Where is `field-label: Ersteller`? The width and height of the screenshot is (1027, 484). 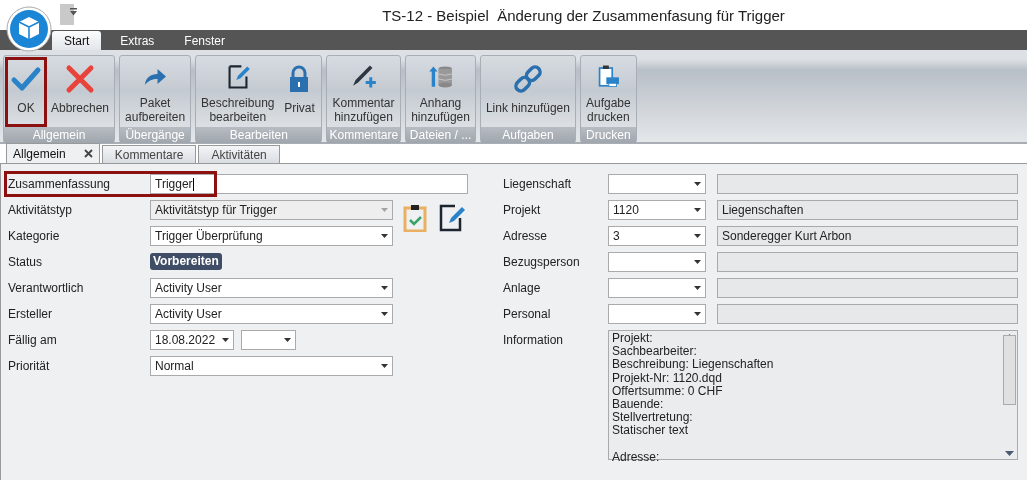 field-label: Ersteller is located at coordinates (30, 313).